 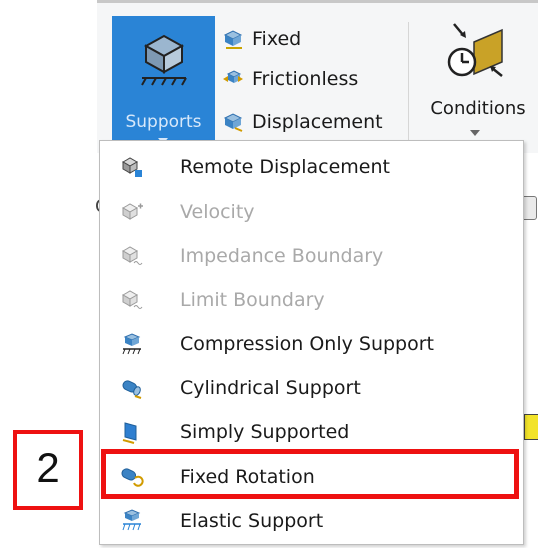 What do you see at coordinates (282, 256) in the screenshot?
I see `menu-item-label: Impedance Boundary` at bounding box center [282, 256].